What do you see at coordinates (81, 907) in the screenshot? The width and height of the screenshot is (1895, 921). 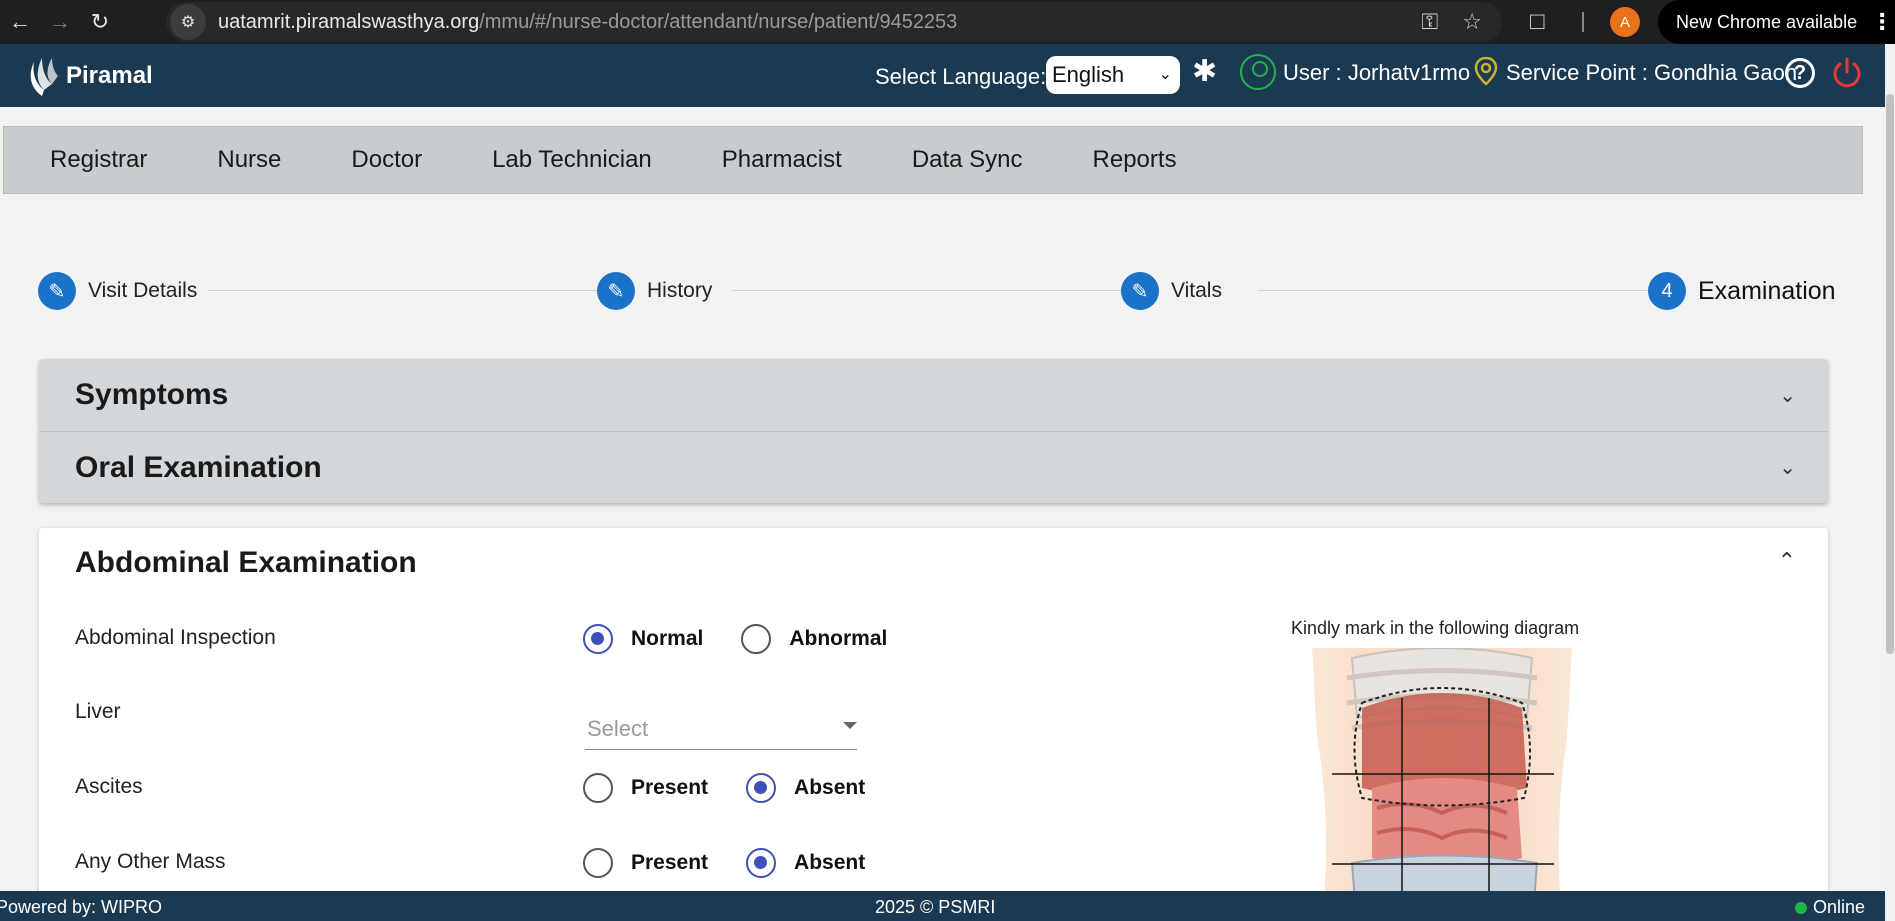 I see `powered-by: Powered by: WIPRO` at bounding box center [81, 907].